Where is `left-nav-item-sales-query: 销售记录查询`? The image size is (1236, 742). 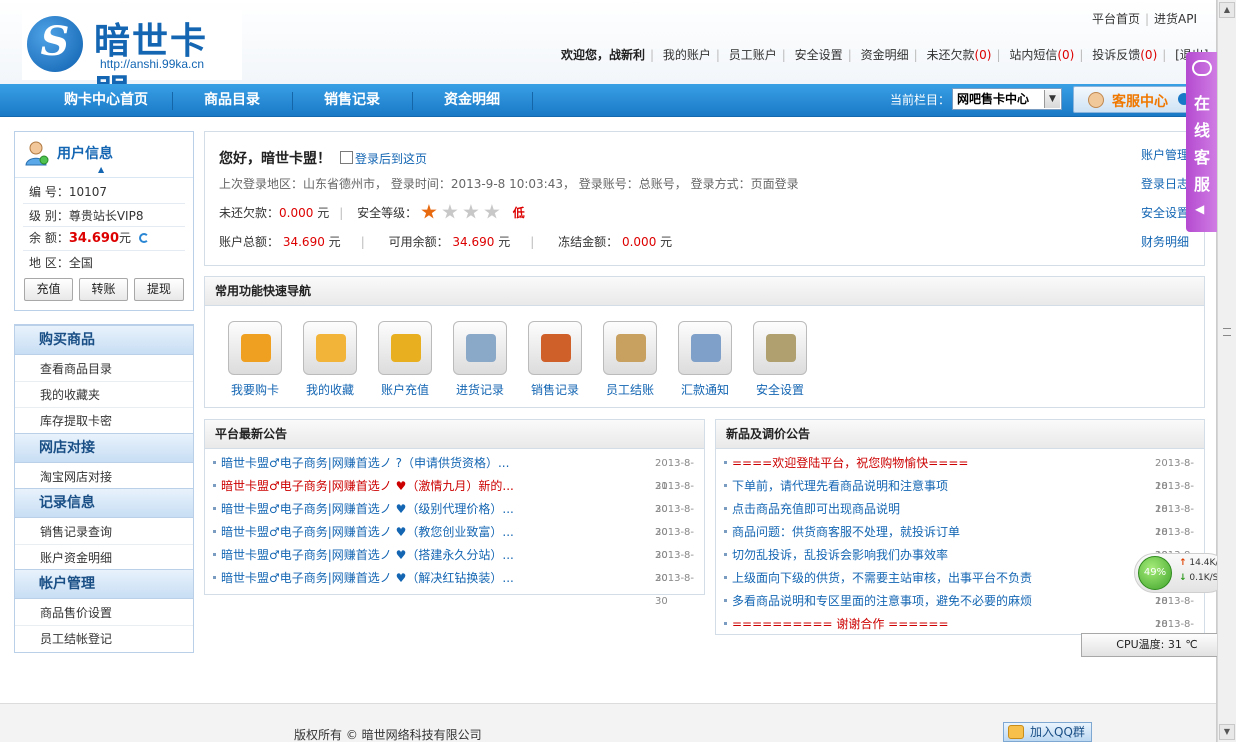 left-nav-item-sales-query: 销售记录查询 is located at coordinates (104, 532).